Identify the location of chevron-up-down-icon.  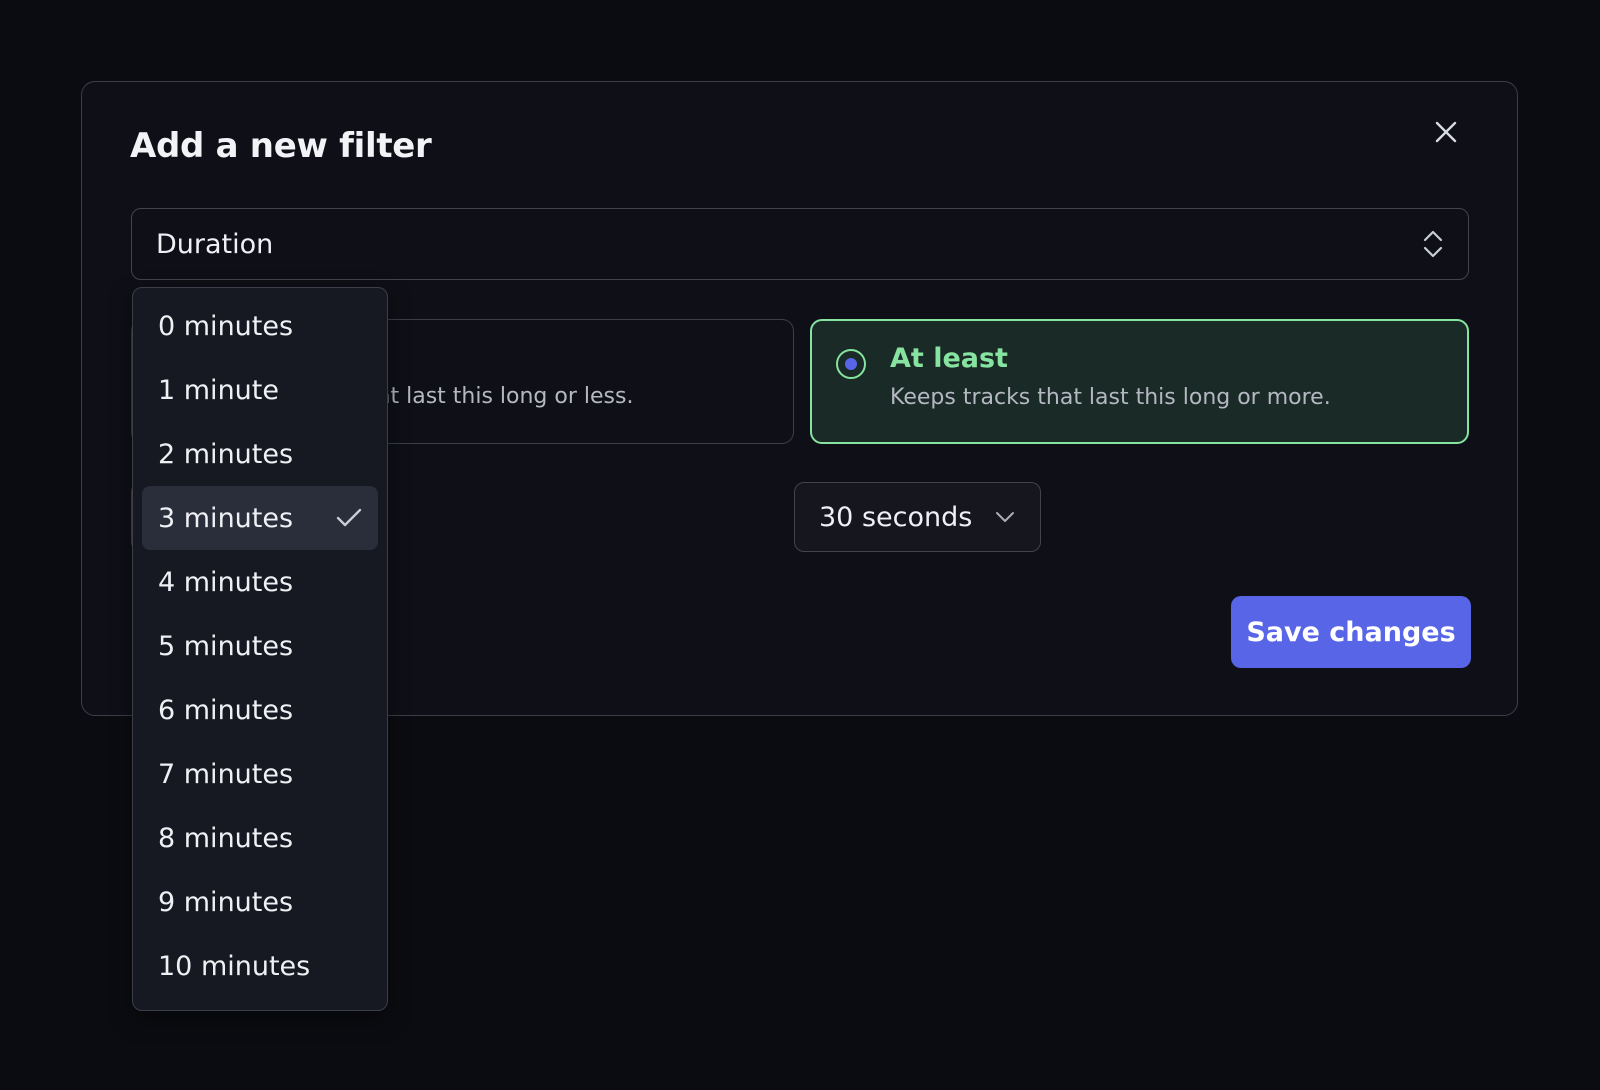
(1433, 244).